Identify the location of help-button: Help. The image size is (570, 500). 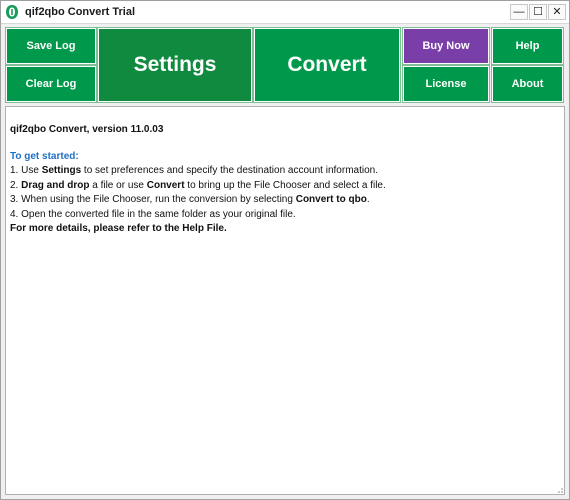
(527, 46).